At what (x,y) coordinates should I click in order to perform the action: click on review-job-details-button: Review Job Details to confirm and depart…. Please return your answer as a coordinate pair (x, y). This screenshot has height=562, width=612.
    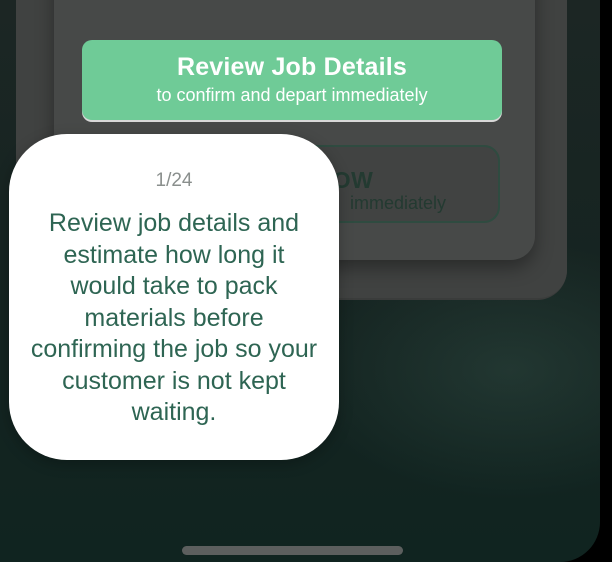
    Looking at the image, I should click on (292, 80).